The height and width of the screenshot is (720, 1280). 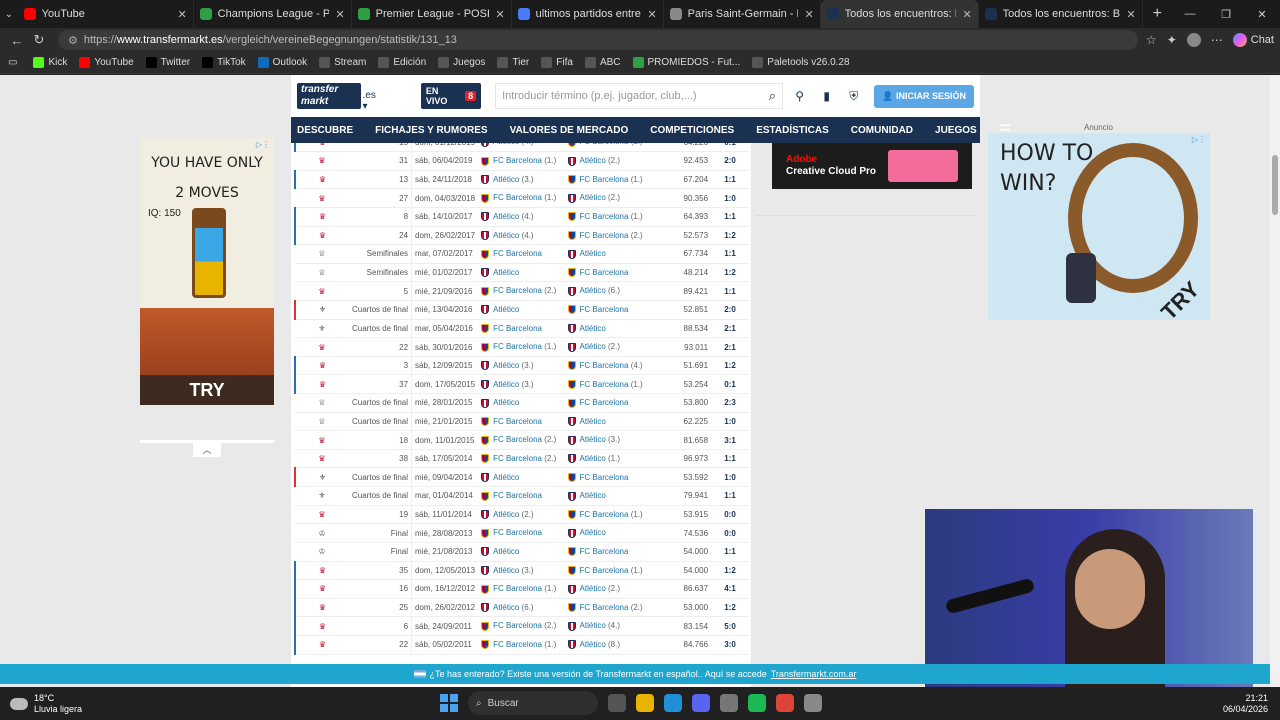 I want to click on shield-icon: ⛨, so click(x=853, y=96).